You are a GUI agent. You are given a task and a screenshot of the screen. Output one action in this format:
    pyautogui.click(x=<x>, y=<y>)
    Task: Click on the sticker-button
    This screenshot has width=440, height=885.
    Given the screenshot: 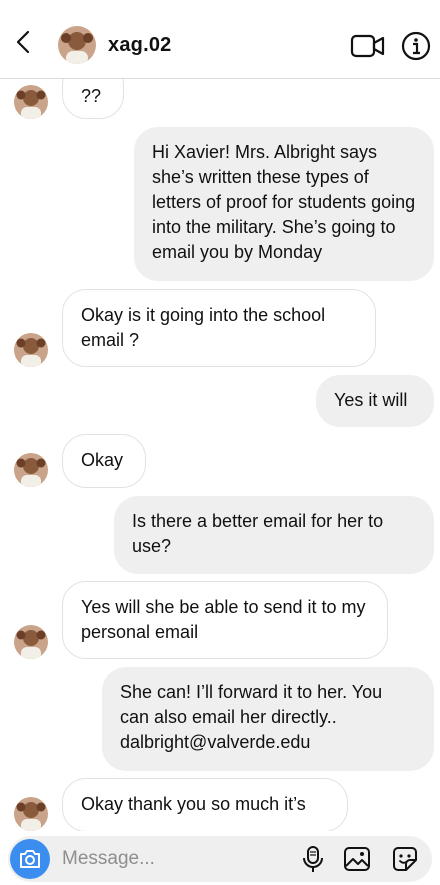 What is the action you would take?
    pyautogui.click(x=405, y=859)
    